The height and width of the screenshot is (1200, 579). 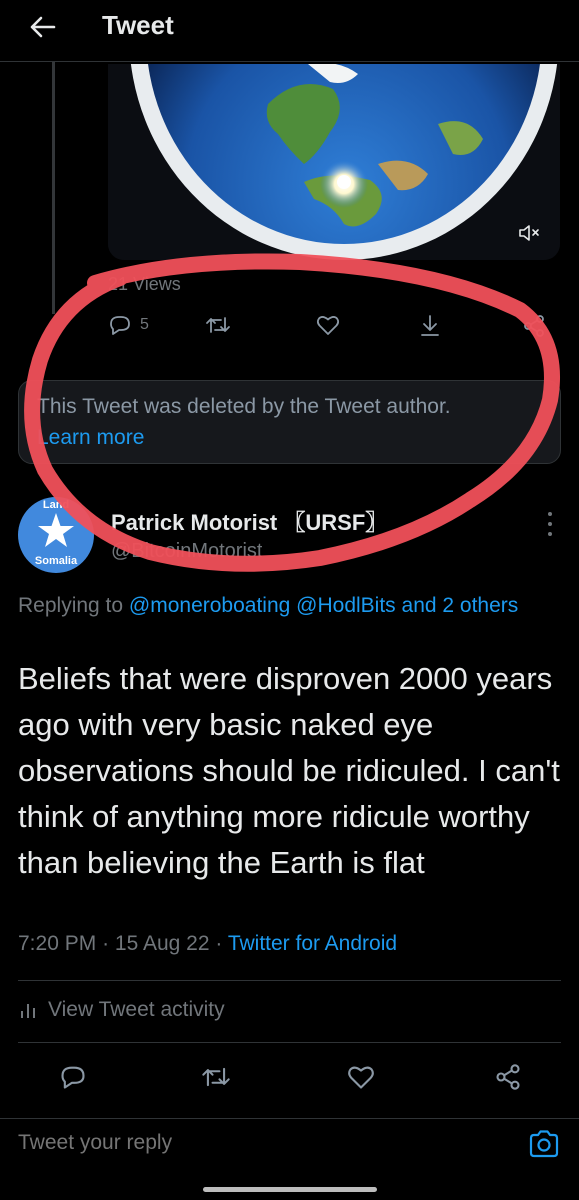 What do you see at coordinates (550, 514) in the screenshot?
I see `more-vertical-icon` at bounding box center [550, 514].